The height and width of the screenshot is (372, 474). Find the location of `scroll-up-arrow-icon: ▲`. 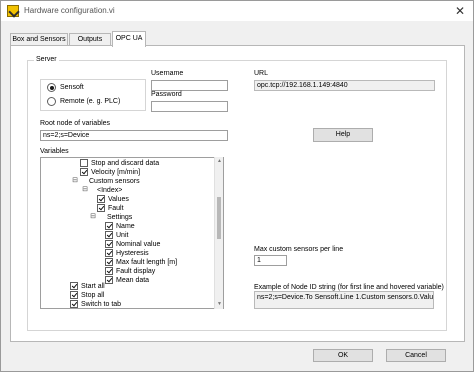

scroll-up-arrow-icon: ▲ is located at coordinates (219, 161).